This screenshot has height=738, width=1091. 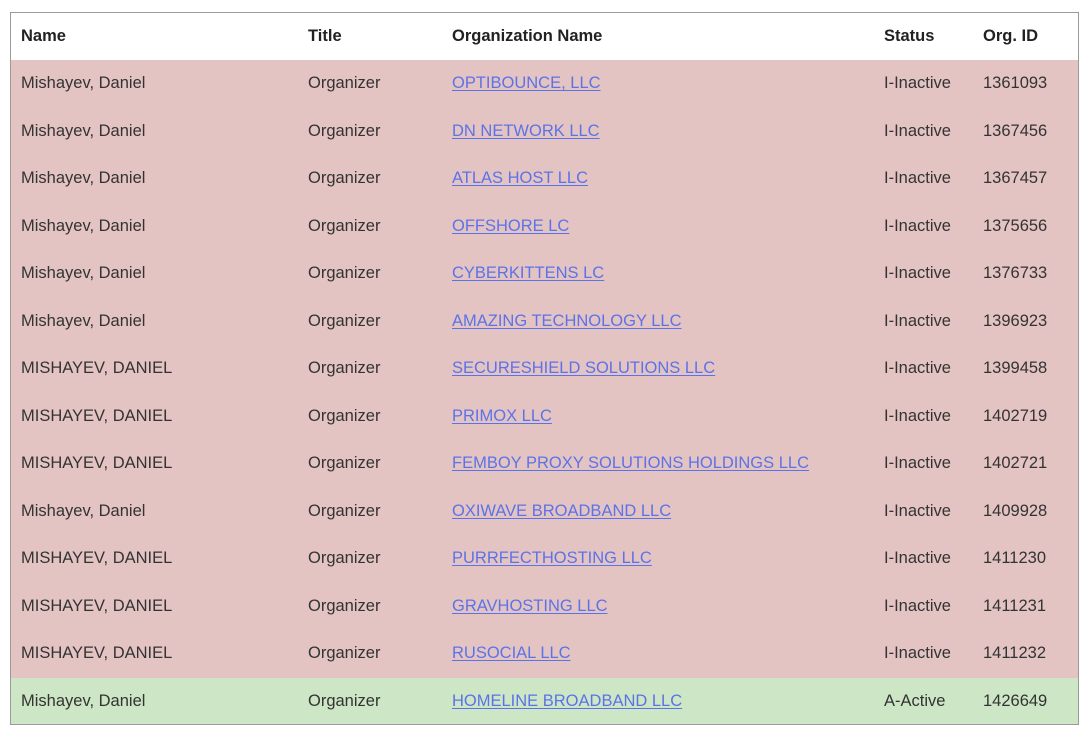 What do you see at coordinates (658, 654) in the screenshot?
I see `cell-organization: RUSOCIAL LLC` at bounding box center [658, 654].